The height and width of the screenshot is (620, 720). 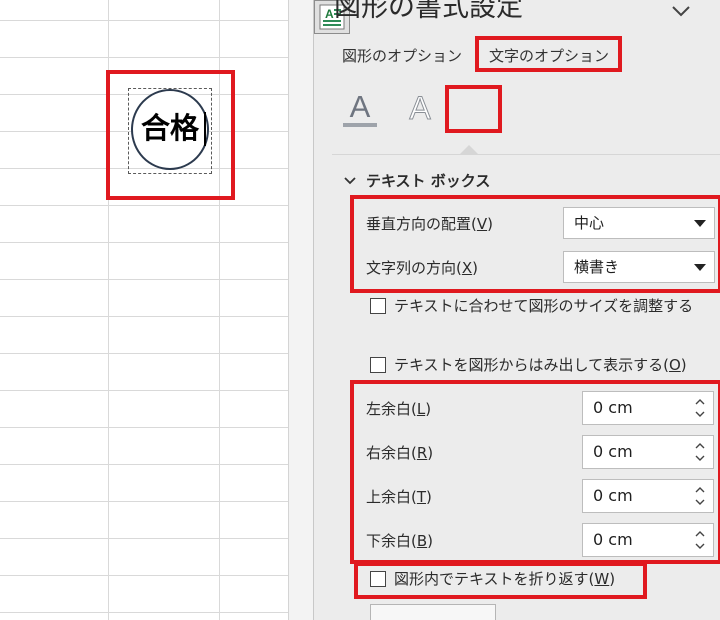 I want to click on left-margin-value: 0 cm, so click(x=613, y=407).